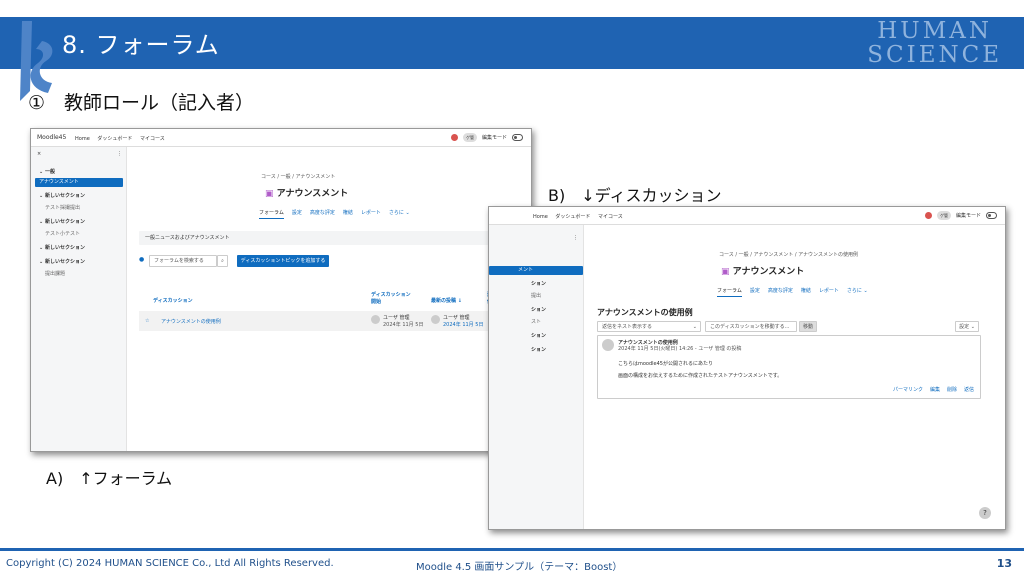  I want to click on post-body-line: こちらはmoodle45が公開されるにあたり, so click(665, 364).